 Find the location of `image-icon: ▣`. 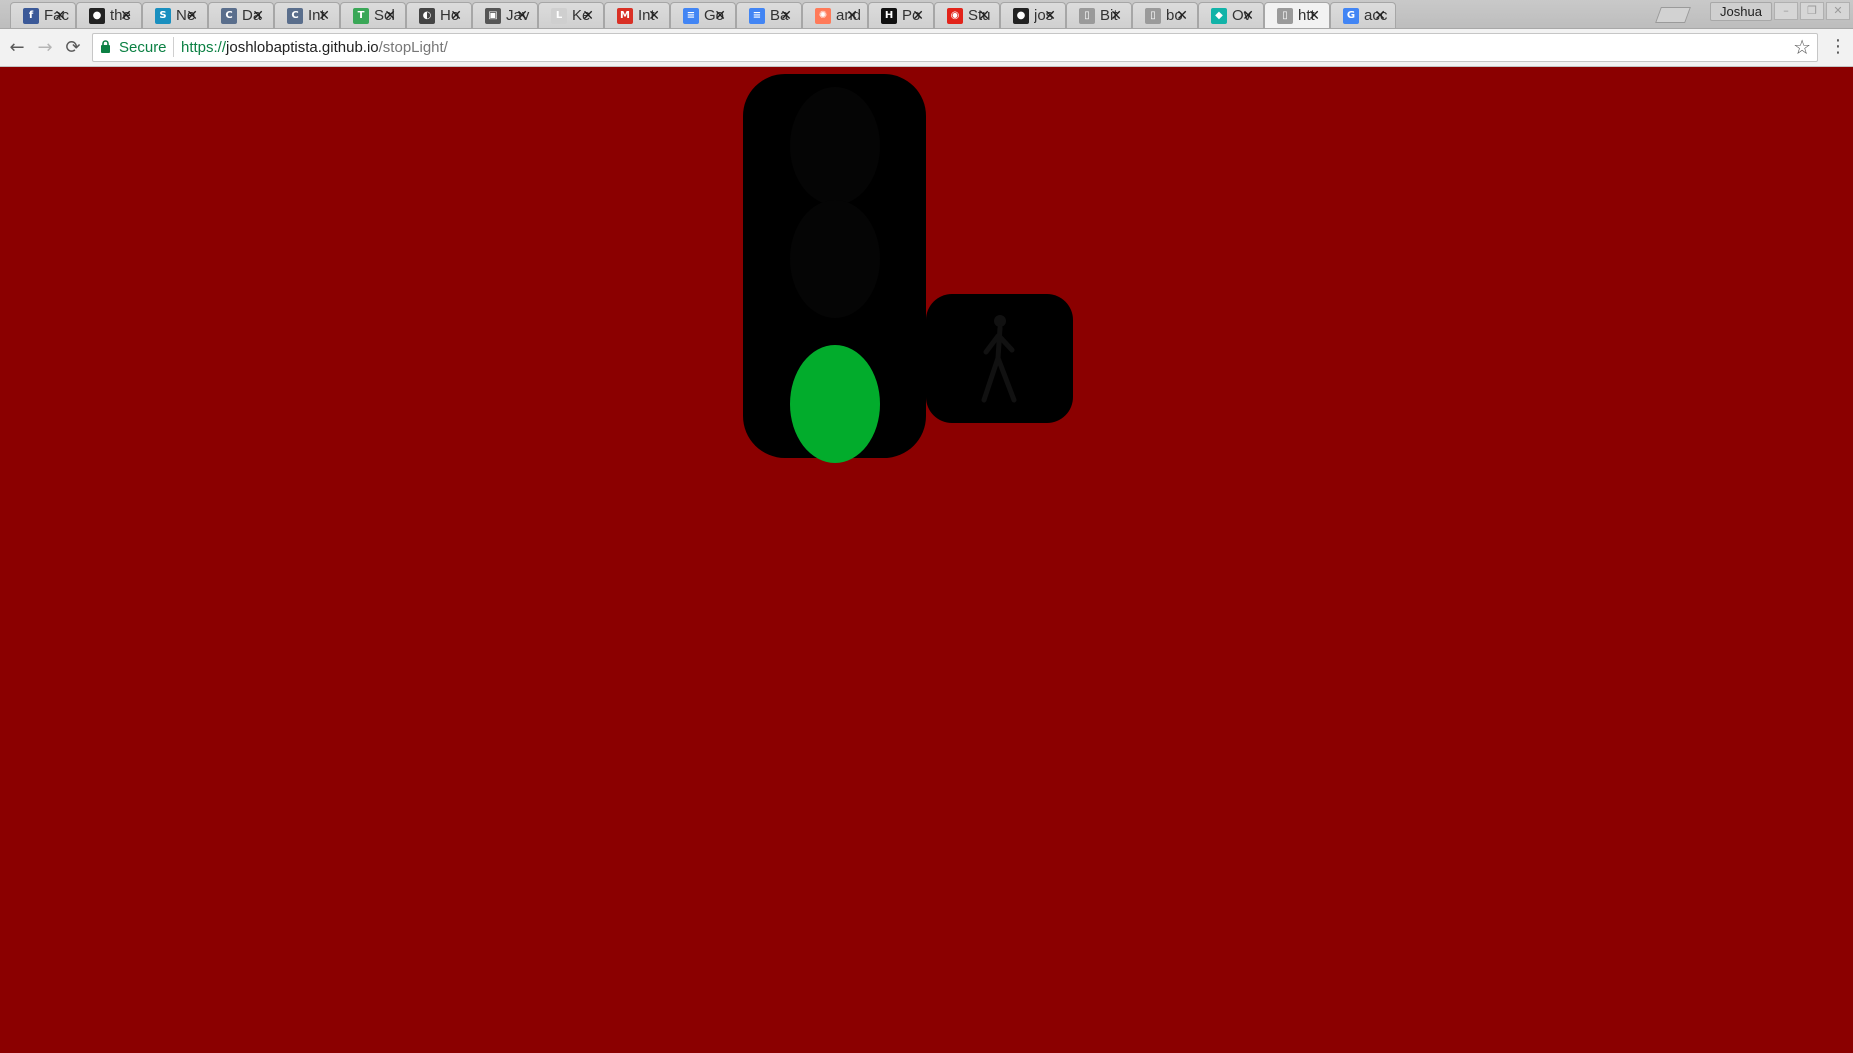

image-icon: ▣ is located at coordinates (493, 15).